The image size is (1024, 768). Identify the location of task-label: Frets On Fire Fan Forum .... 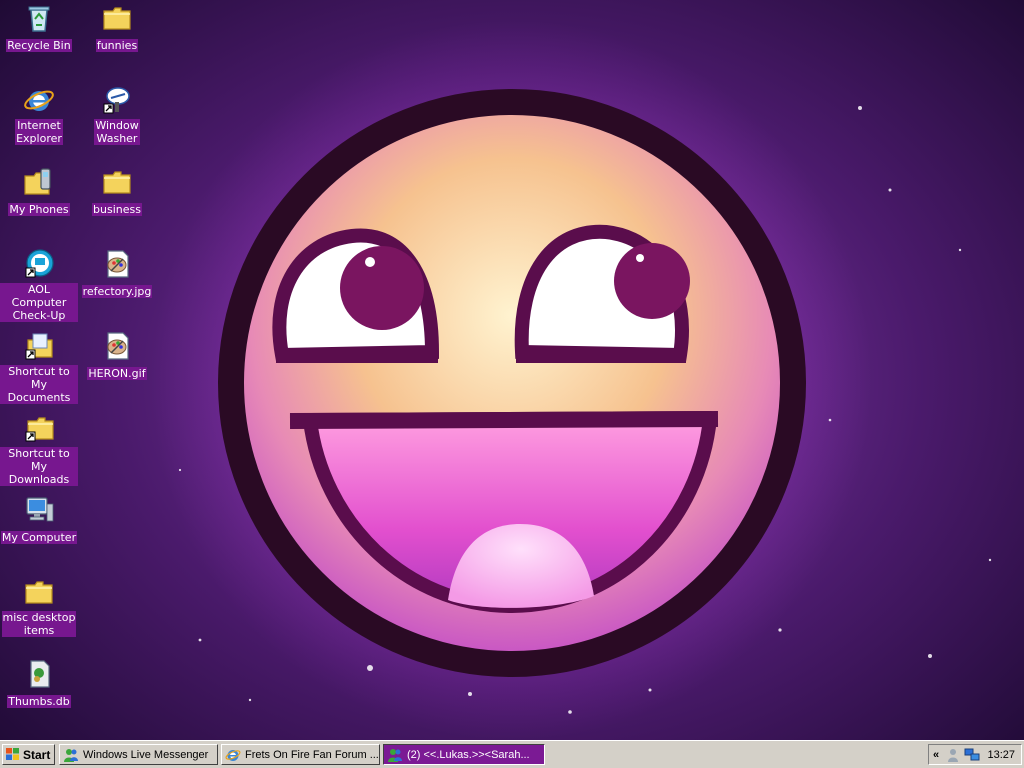
(312, 754).